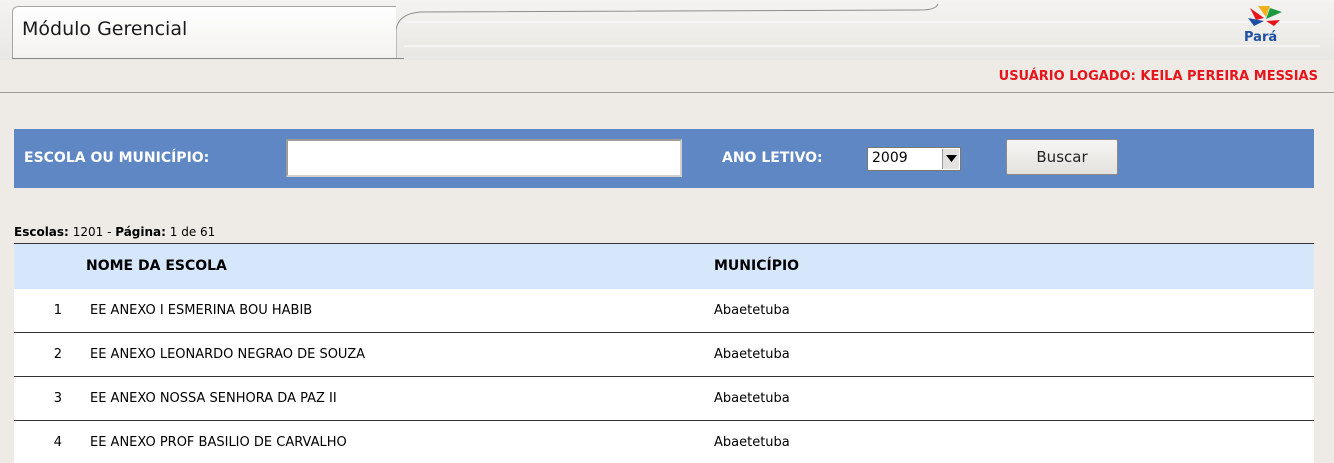 The width and height of the screenshot is (1334, 463). Describe the element at coordinates (105, 29) in the screenshot. I see `module-title: Módulo Gerencial` at that location.